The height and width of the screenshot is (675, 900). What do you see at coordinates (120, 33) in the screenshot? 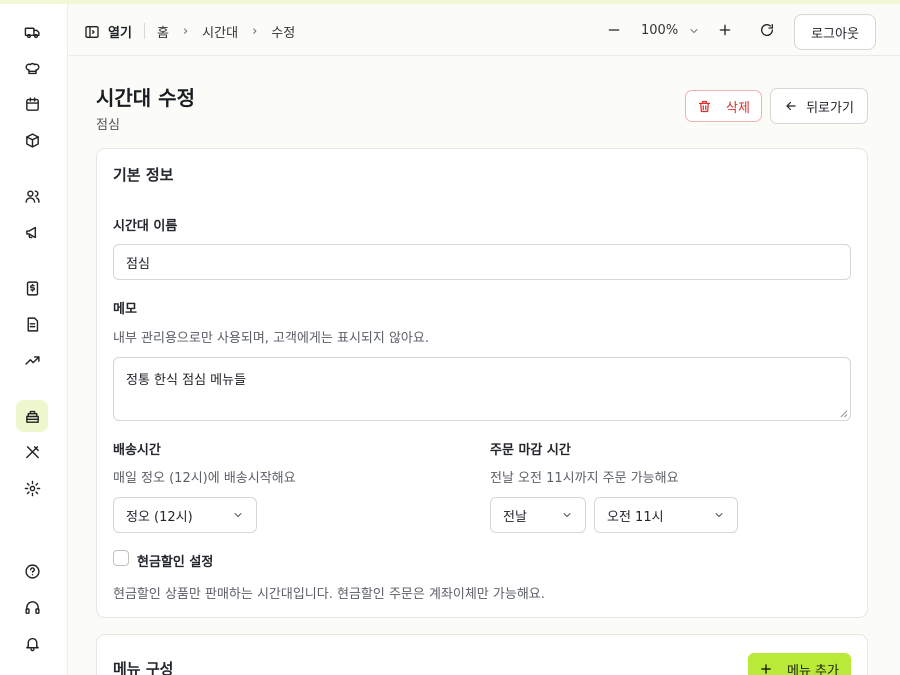
I see `sidebar-toggle-label: 열기` at bounding box center [120, 33].